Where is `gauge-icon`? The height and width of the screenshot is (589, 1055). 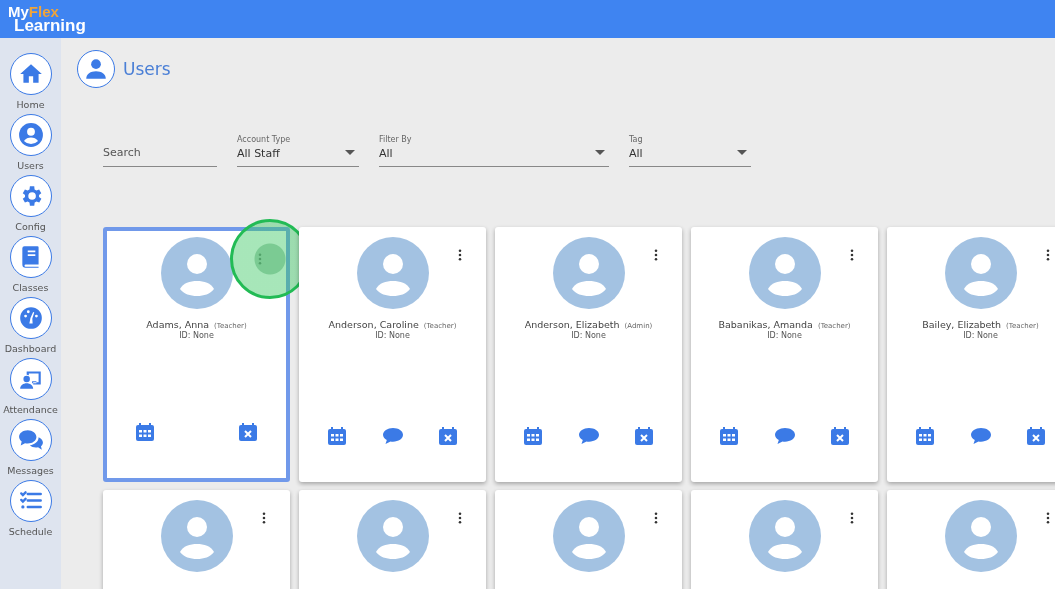
gauge-icon is located at coordinates (30, 318).